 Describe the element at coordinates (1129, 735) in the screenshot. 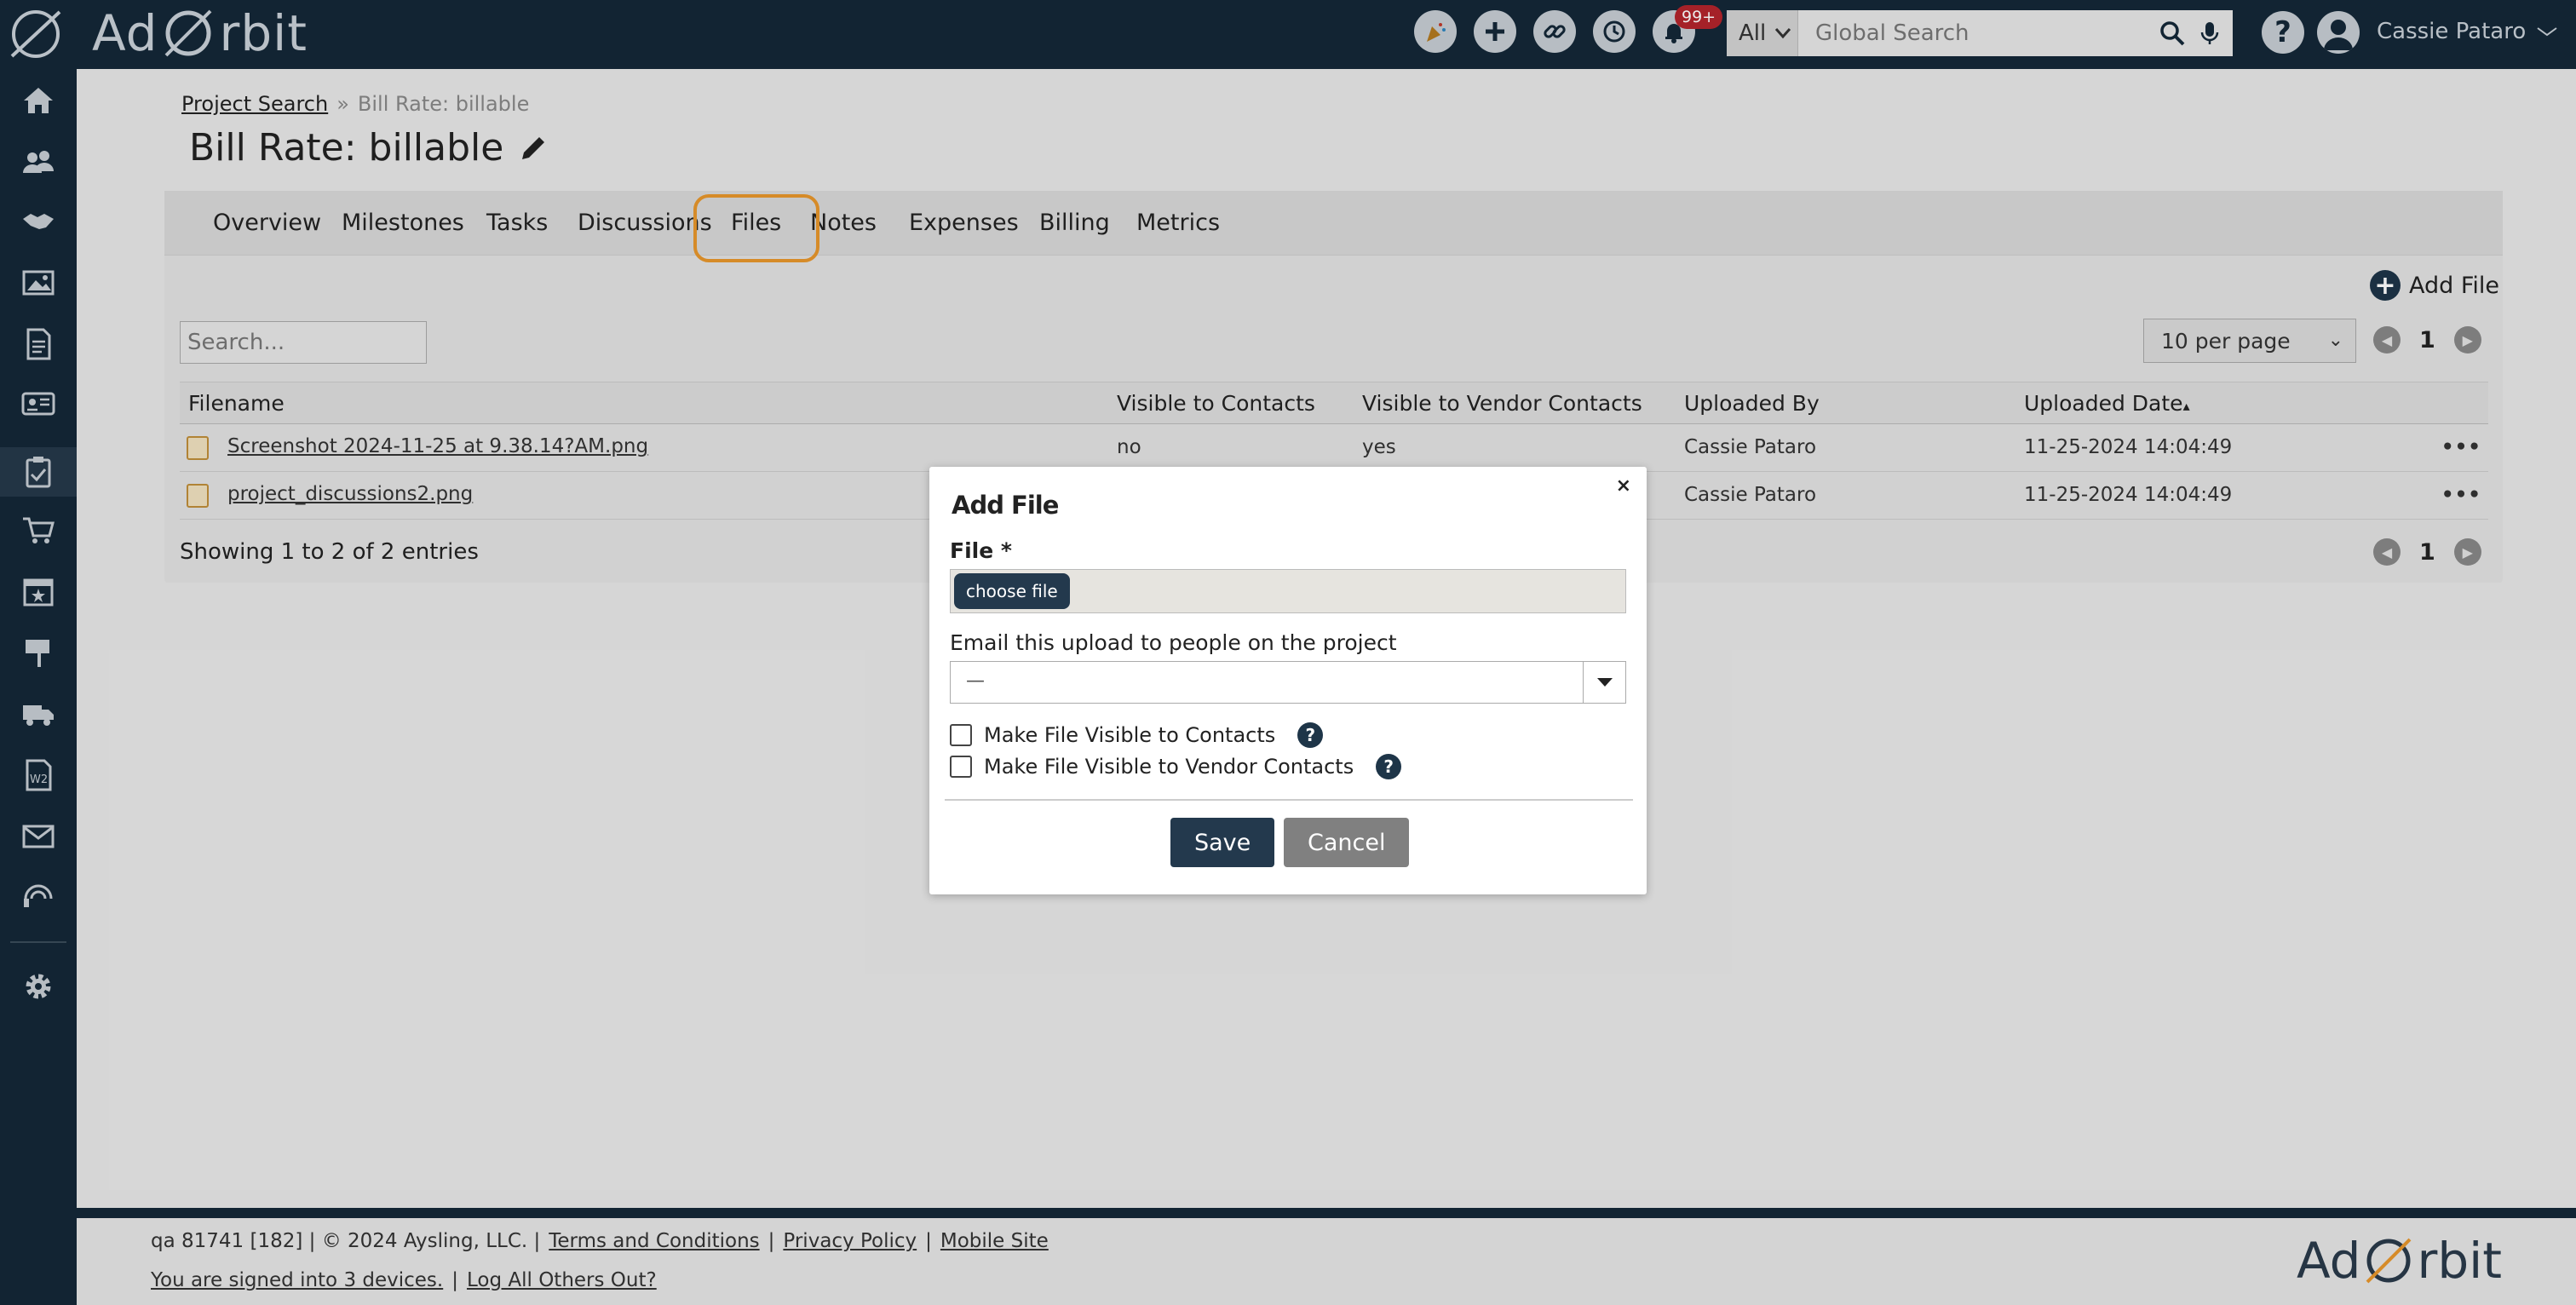

I see `visible-contacts-label: Make File Visible to Contacts` at that location.